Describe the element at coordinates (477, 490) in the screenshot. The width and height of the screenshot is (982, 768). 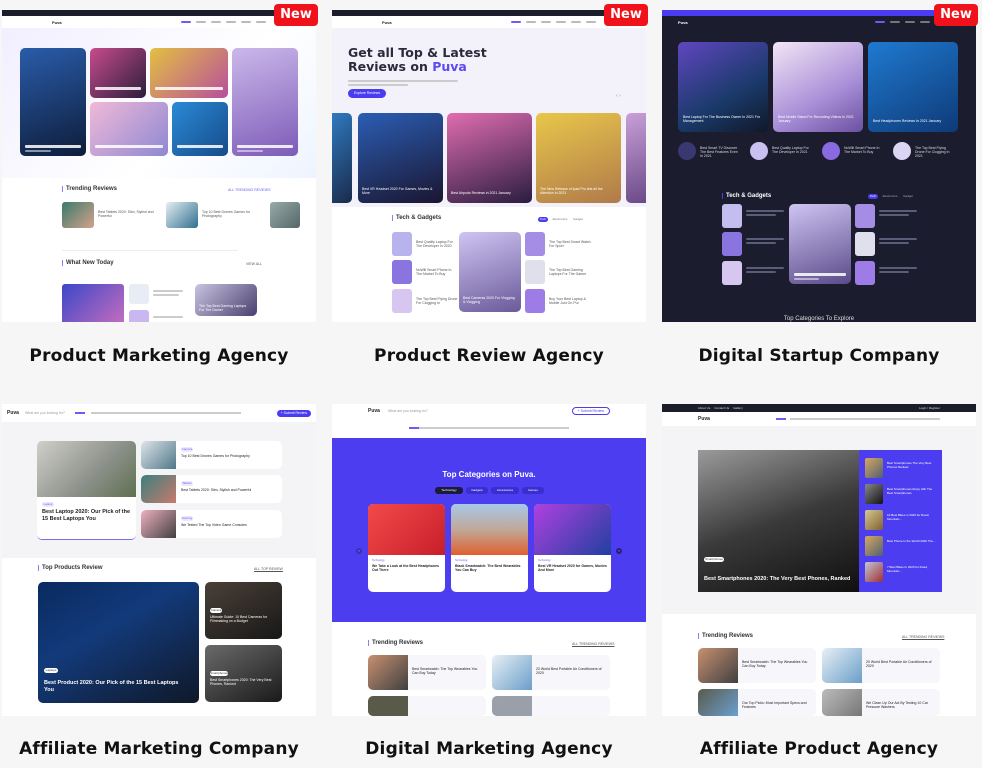
I see `category-tab: Gadgets` at that location.